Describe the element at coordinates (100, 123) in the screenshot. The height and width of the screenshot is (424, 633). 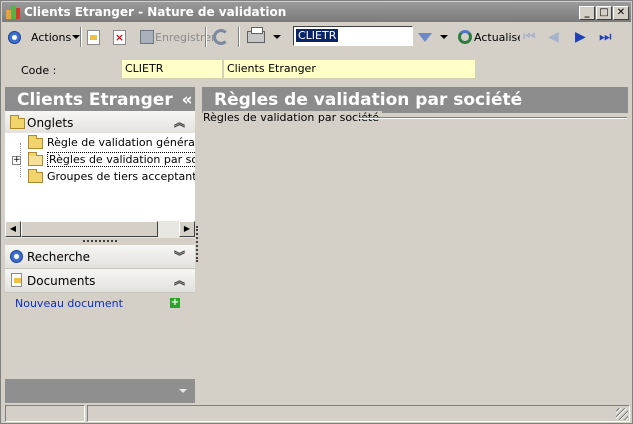
I see `onglets-section-header: Onglets ︽` at that location.